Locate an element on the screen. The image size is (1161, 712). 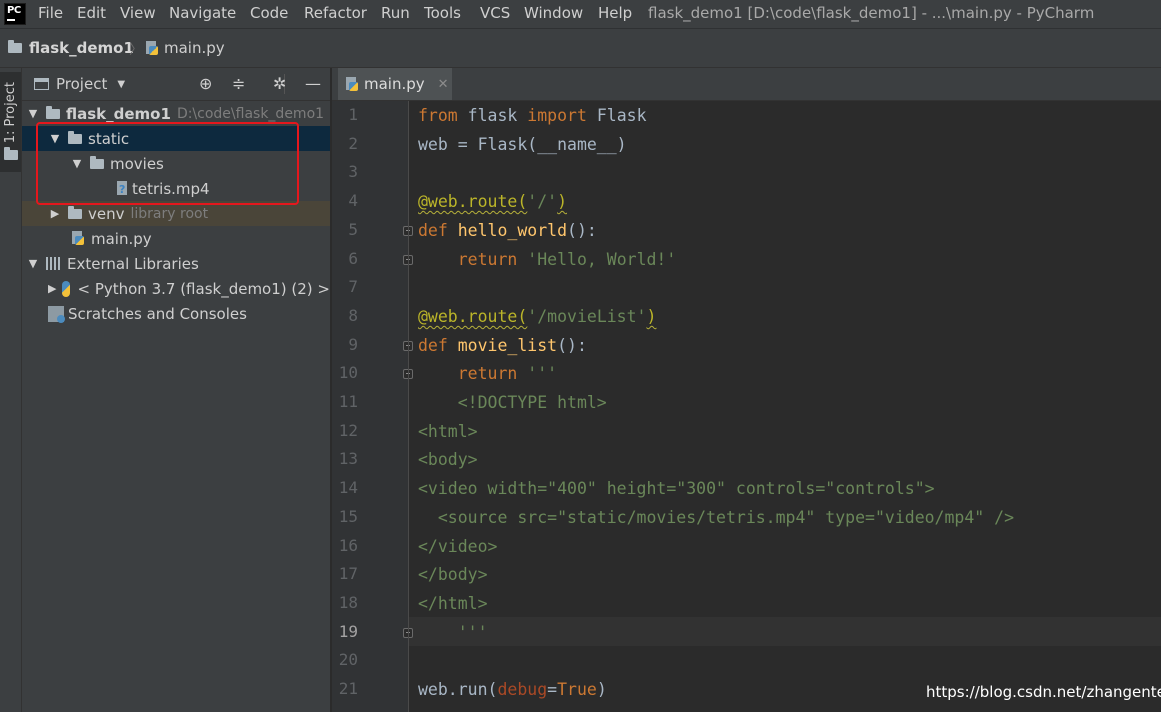
watermark: https://blog.csdn.net/zhangenter is located at coordinates (1043, 692).